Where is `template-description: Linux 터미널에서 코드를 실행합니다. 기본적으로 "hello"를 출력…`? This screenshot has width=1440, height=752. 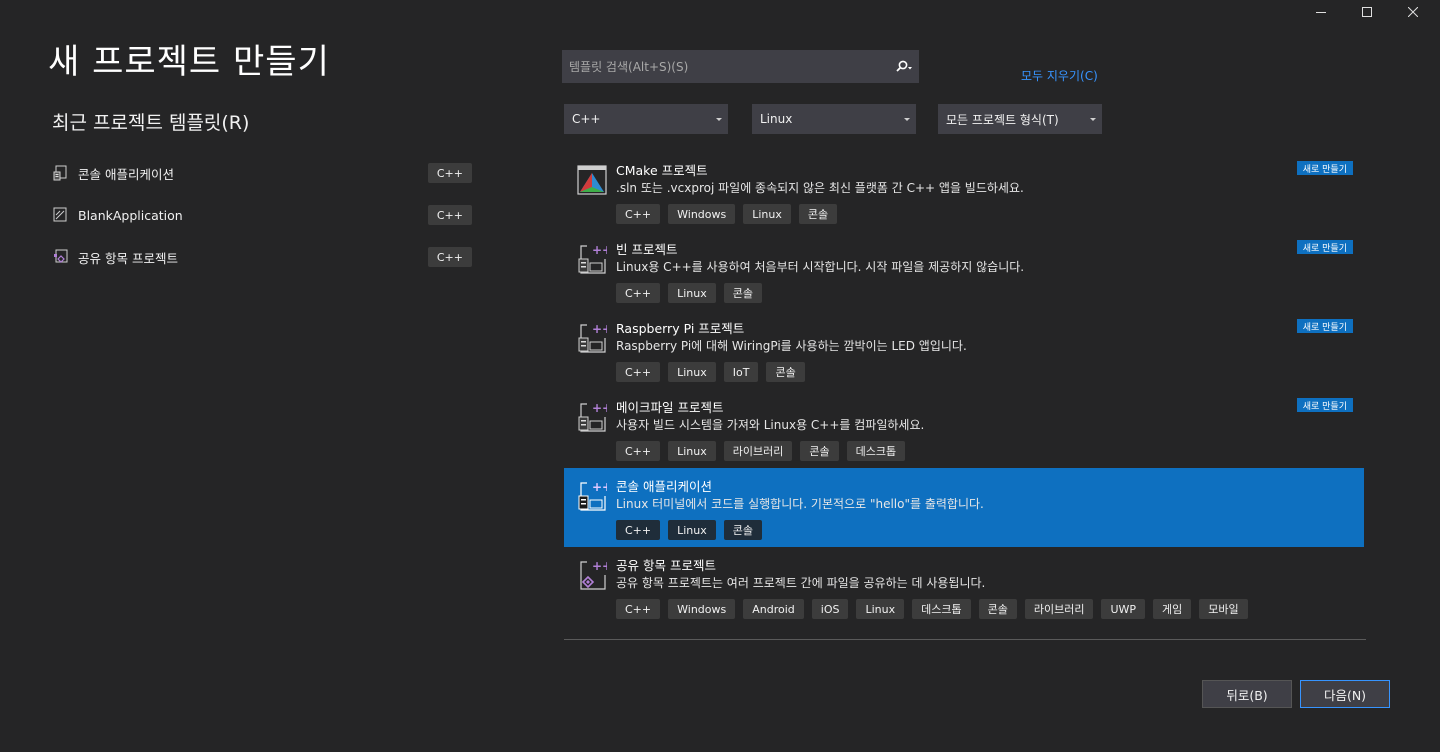 template-description: Linux 터미널에서 코드를 실행합니다. 기본적으로 "hello"를 출력… is located at coordinates (800, 504).